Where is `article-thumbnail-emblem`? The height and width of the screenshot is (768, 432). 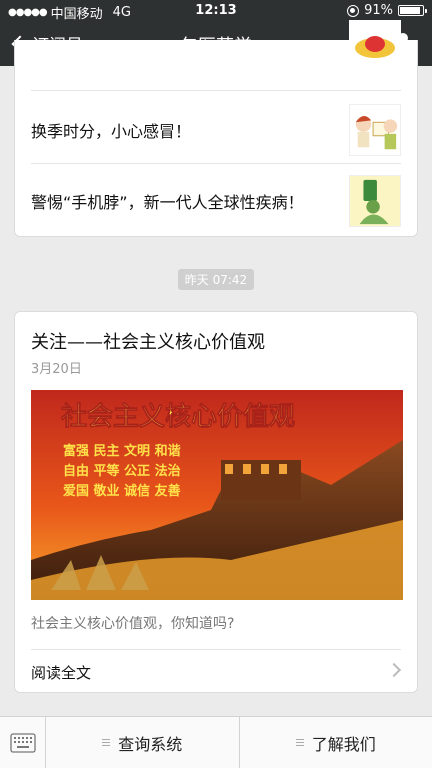 article-thumbnail-emblem is located at coordinates (375, 42).